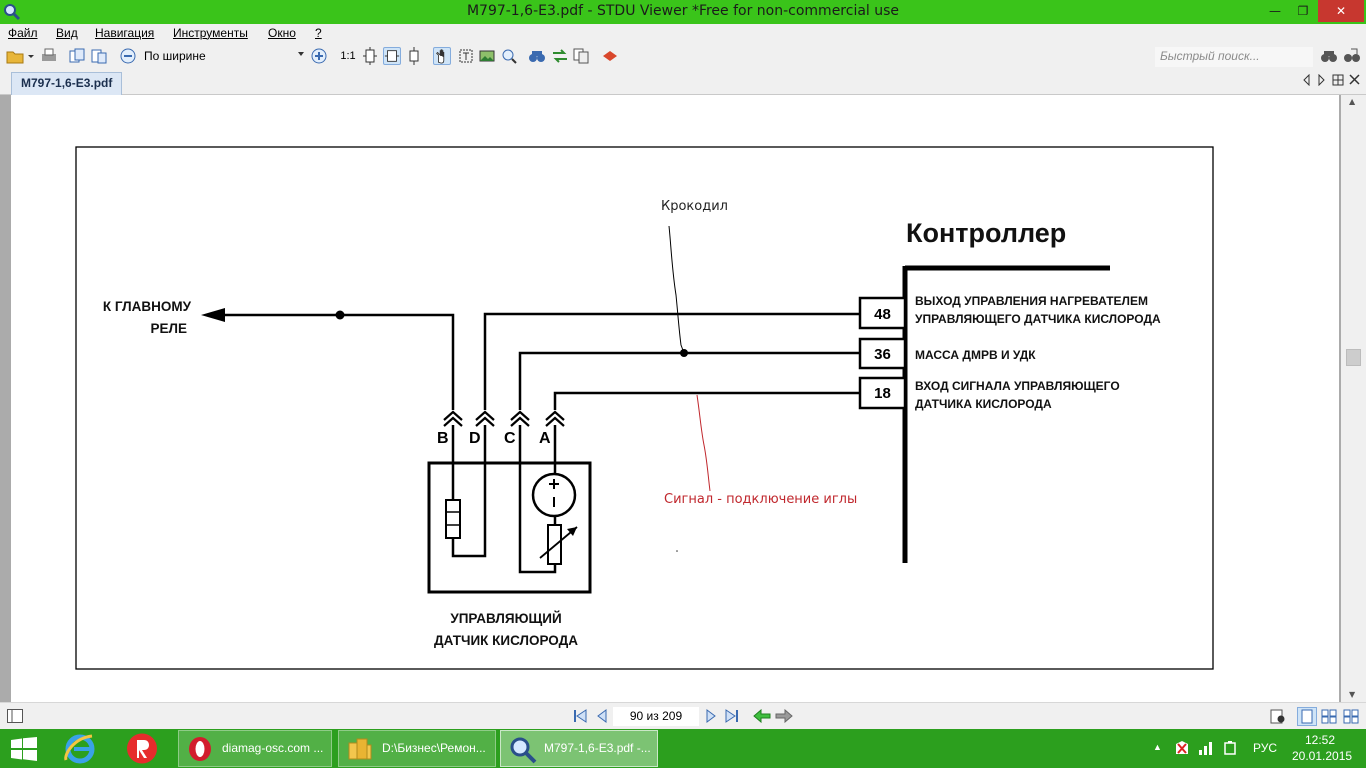  What do you see at coordinates (200, 749) in the screenshot?
I see `opera-icon` at bounding box center [200, 749].